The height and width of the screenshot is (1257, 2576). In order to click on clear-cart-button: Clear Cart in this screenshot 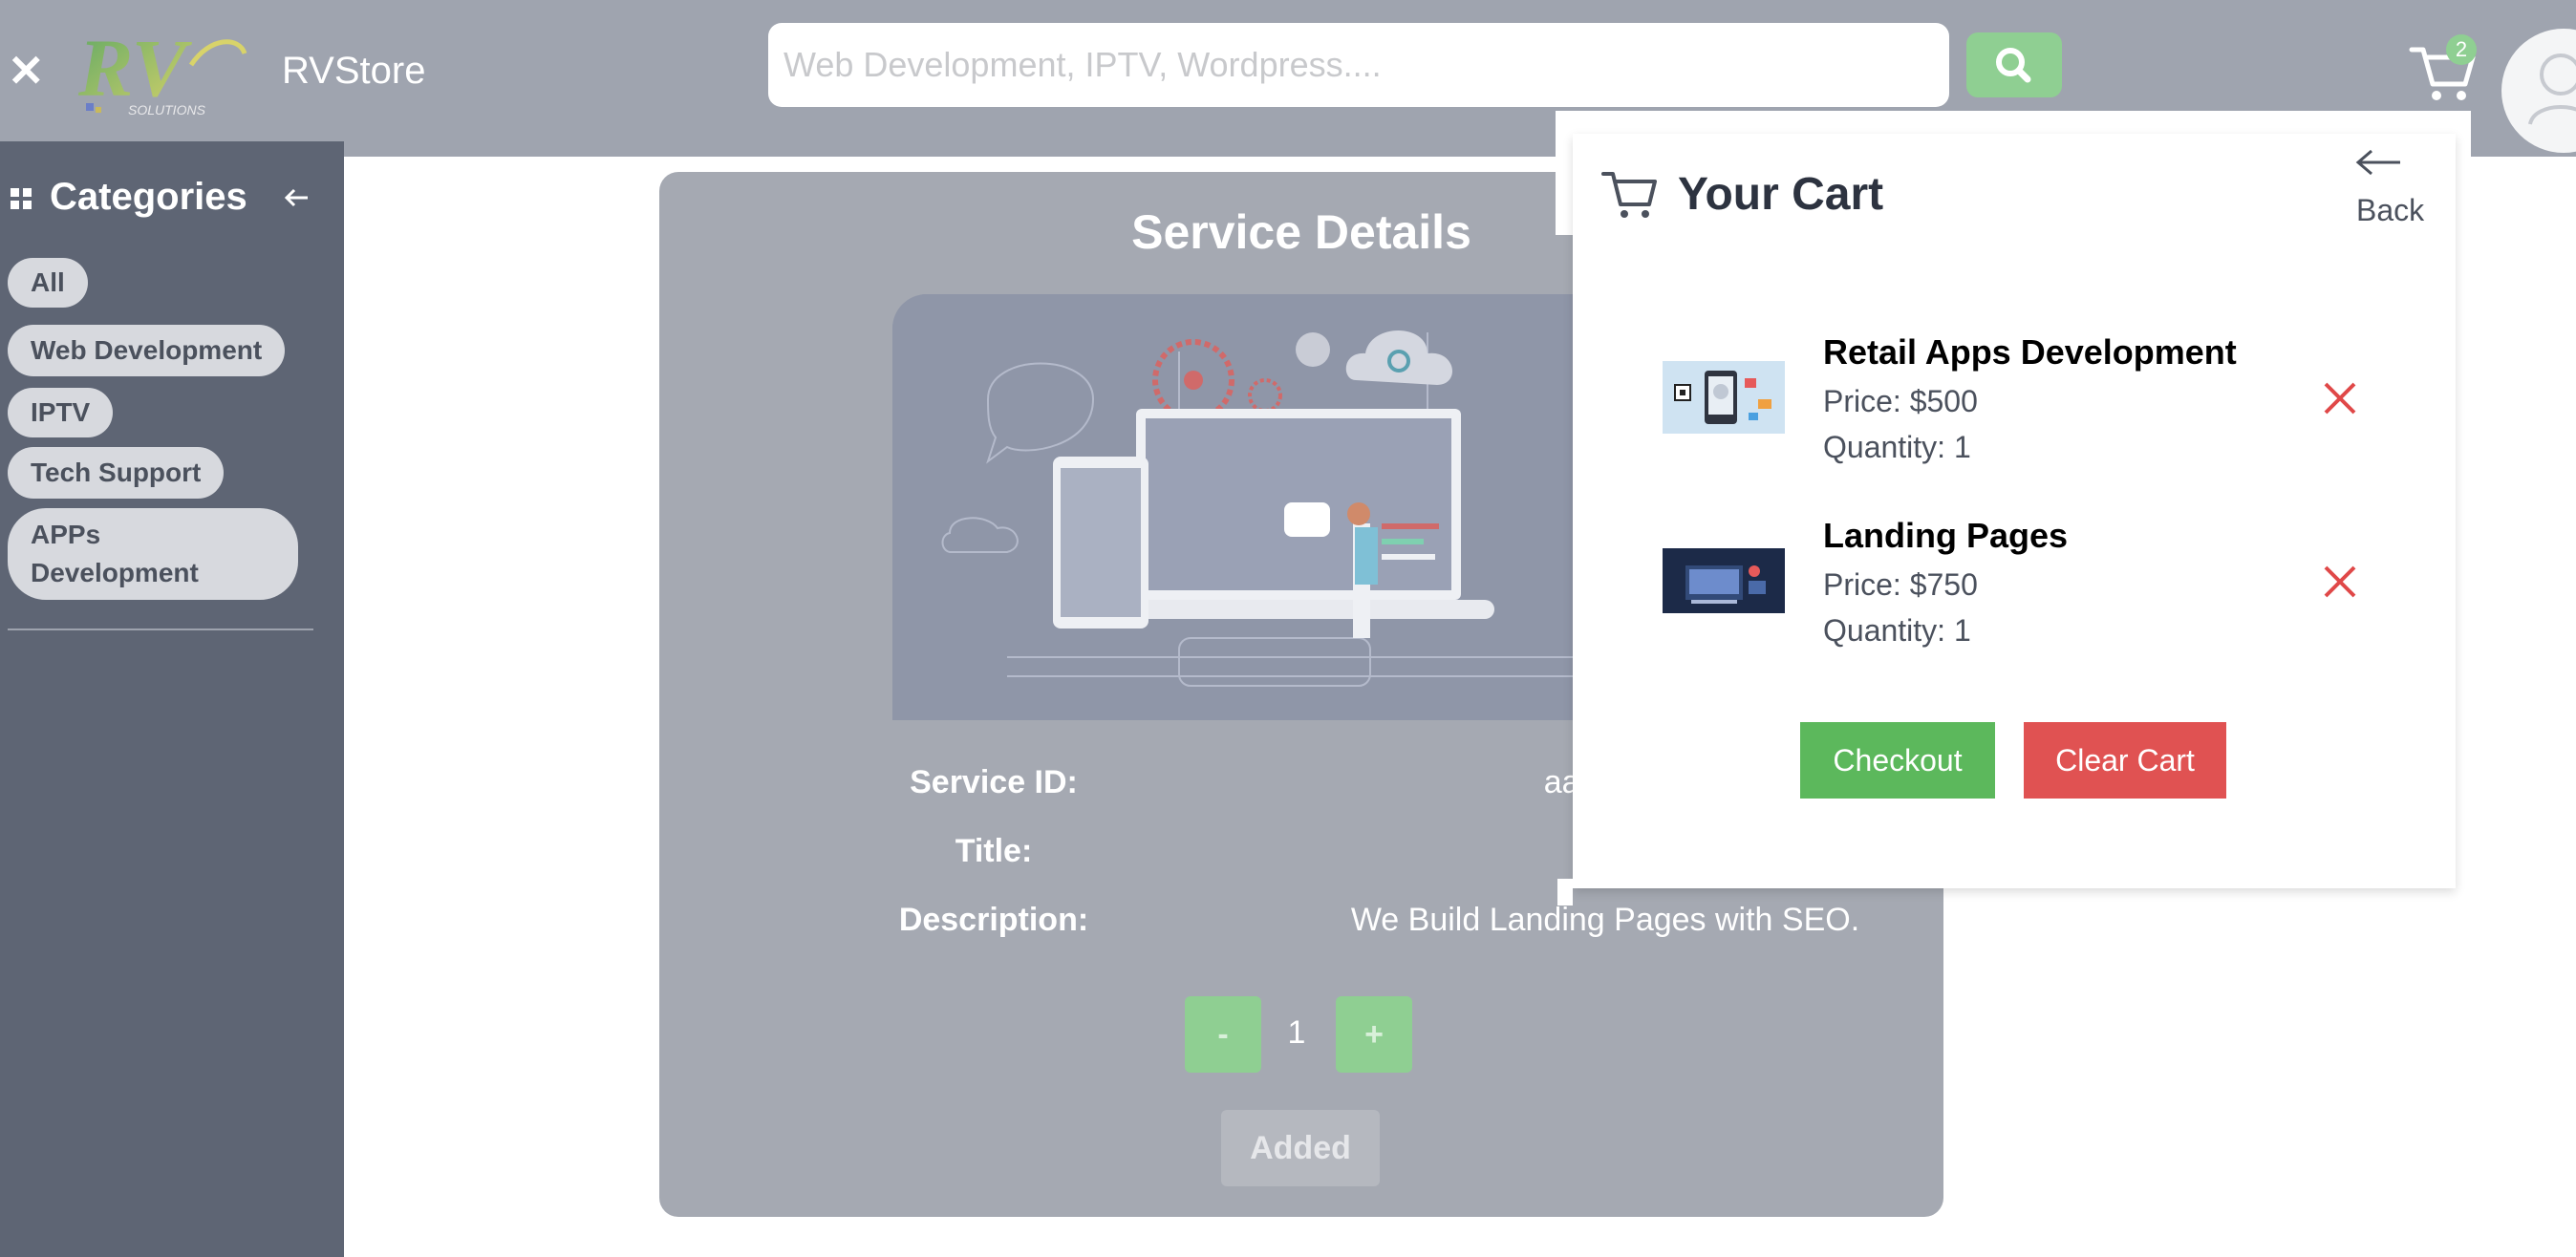, I will do `click(2125, 760)`.